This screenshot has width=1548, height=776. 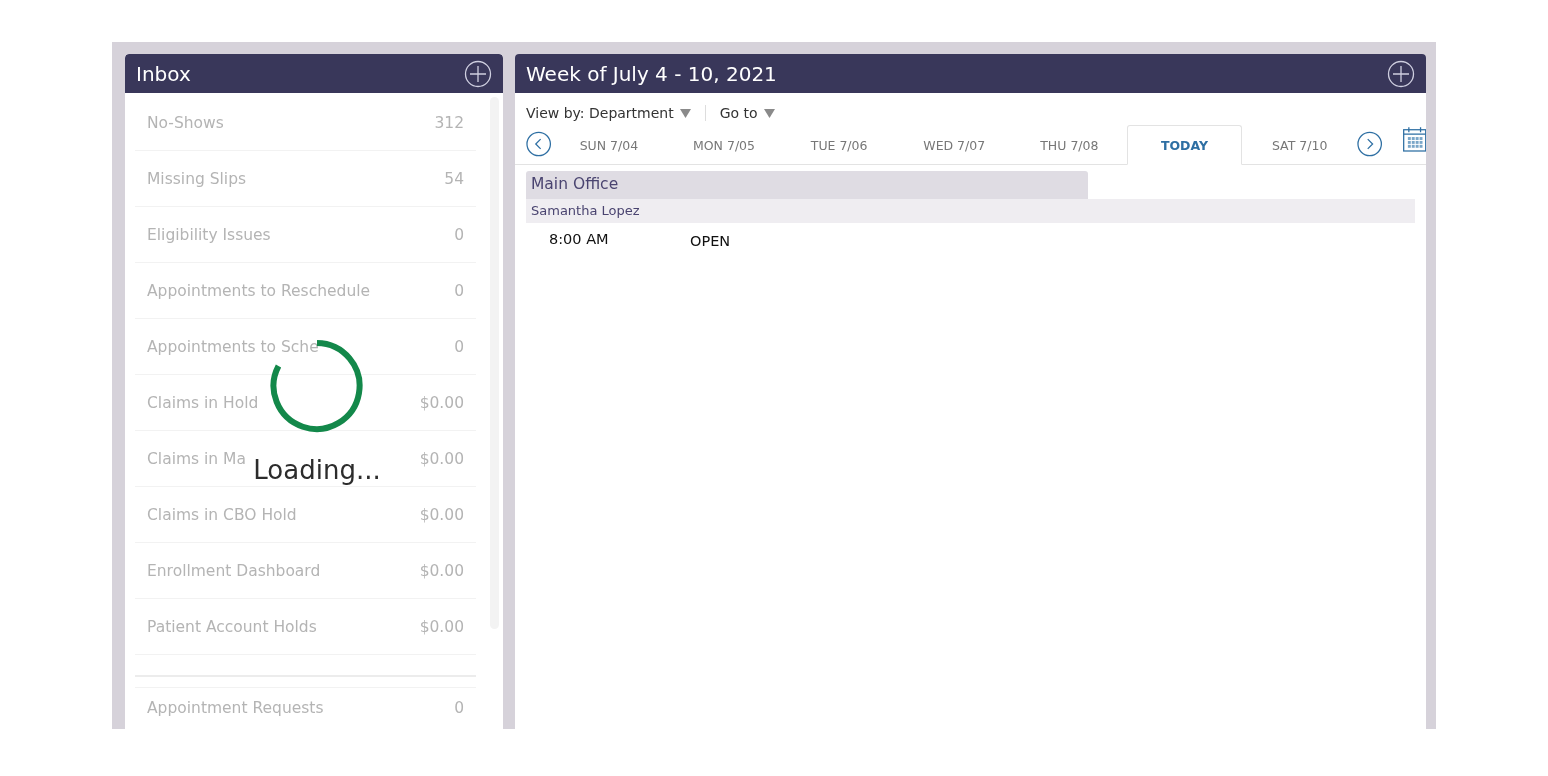 What do you see at coordinates (233, 346) in the screenshot?
I see `inbox-label: Appointments to Sche` at bounding box center [233, 346].